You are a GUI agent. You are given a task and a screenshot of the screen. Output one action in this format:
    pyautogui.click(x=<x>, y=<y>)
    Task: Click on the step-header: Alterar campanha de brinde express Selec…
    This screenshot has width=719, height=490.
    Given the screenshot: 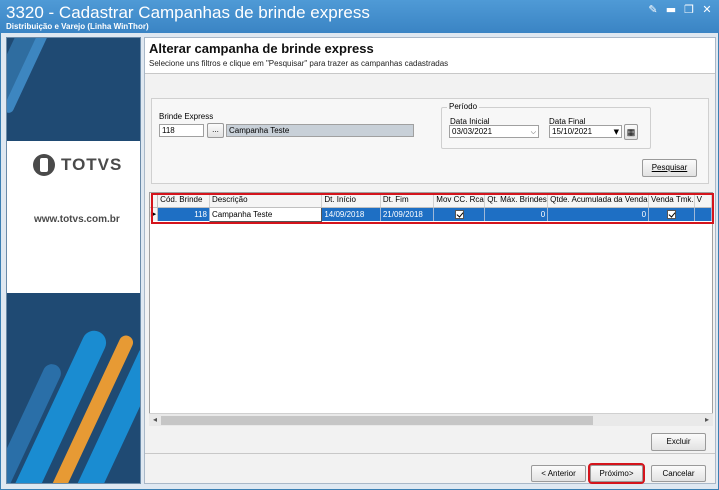 What is the action you would take?
    pyautogui.click(x=430, y=56)
    